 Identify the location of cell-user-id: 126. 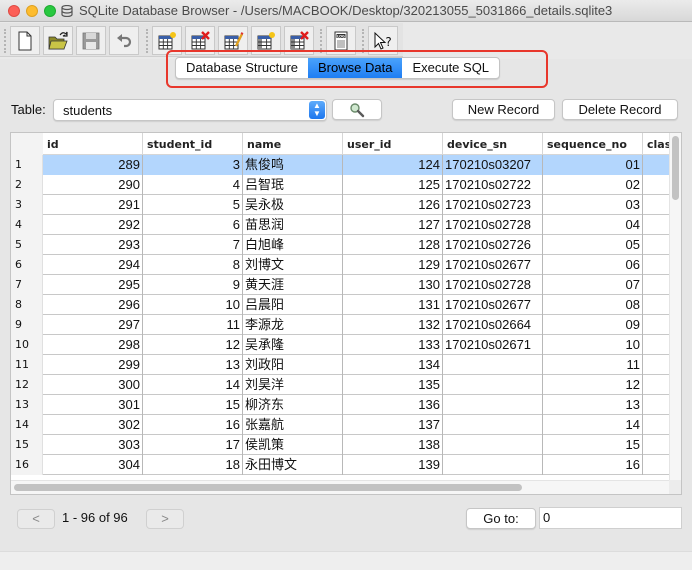
(393, 205).